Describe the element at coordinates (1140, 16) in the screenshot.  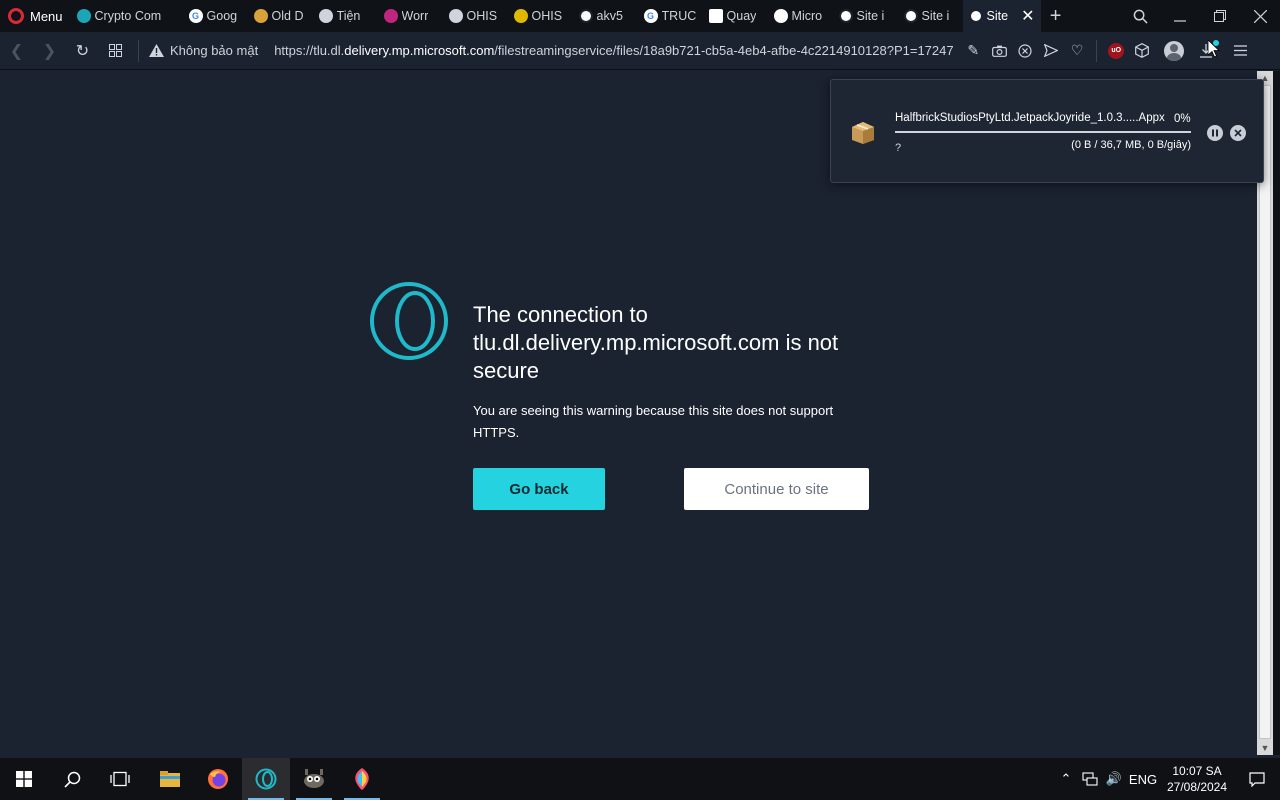
I see `search-tabs-icon` at that location.